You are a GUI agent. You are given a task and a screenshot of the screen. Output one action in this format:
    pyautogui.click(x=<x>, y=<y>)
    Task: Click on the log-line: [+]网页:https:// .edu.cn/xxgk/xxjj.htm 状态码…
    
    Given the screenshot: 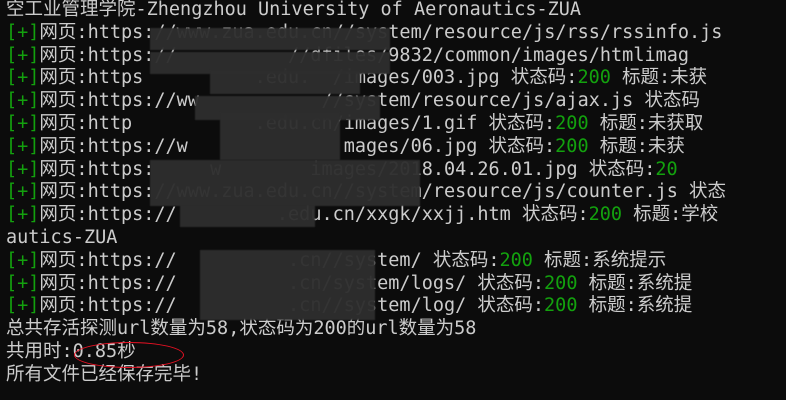 What is the action you would take?
    pyautogui.click(x=396, y=215)
    